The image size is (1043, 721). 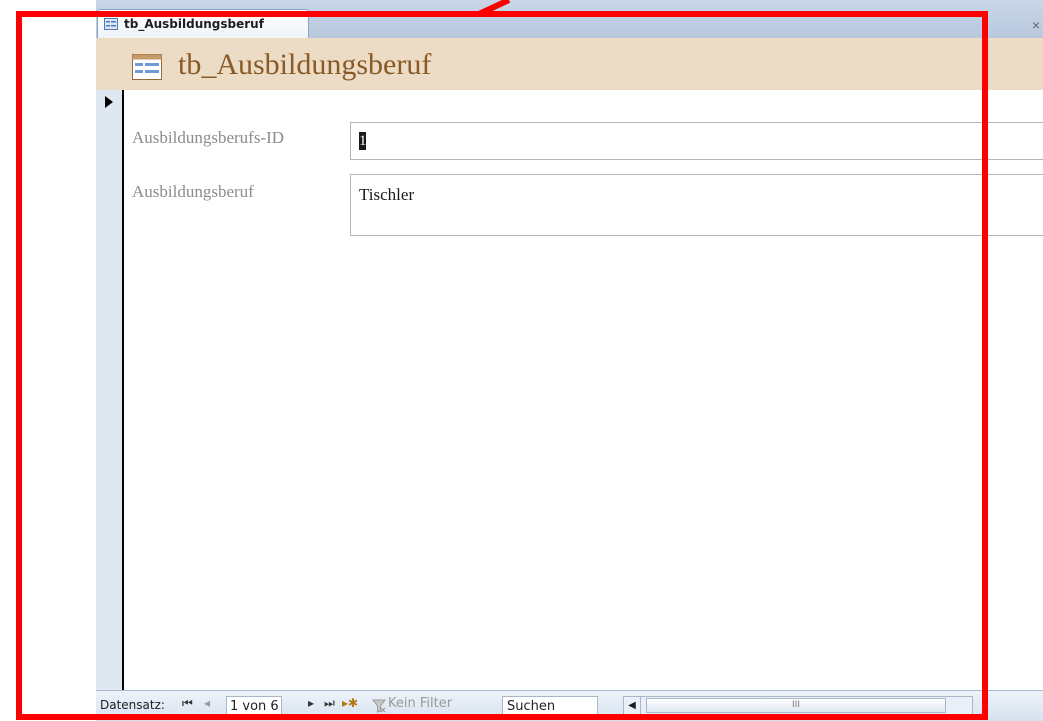 What do you see at coordinates (109, 102) in the screenshot?
I see `current-record-arrow-icon` at bounding box center [109, 102].